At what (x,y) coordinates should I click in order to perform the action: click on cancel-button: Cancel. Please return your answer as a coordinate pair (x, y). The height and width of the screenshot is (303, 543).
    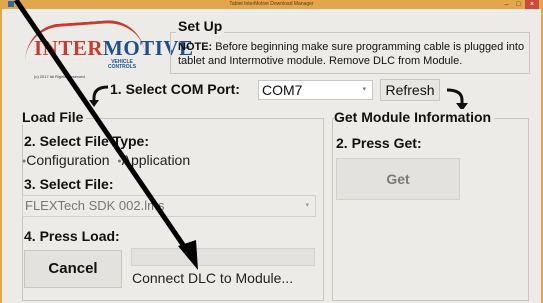
    Looking at the image, I should click on (73, 269).